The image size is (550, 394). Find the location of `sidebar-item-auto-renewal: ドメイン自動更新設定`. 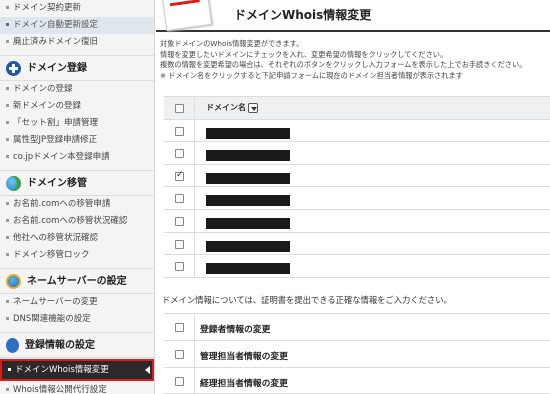

sidebar-item-auto-renewal: ドメイン自動更新設定 is located at coordinates (77, 25).